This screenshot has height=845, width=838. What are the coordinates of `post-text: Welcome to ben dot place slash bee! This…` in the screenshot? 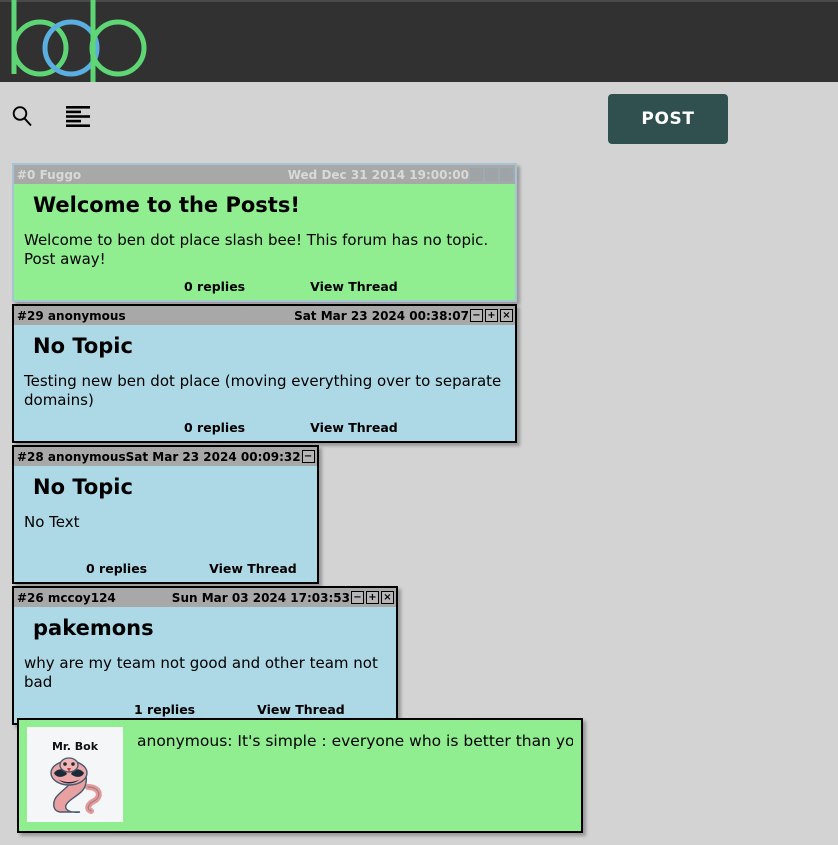 It's located at (256, 250).